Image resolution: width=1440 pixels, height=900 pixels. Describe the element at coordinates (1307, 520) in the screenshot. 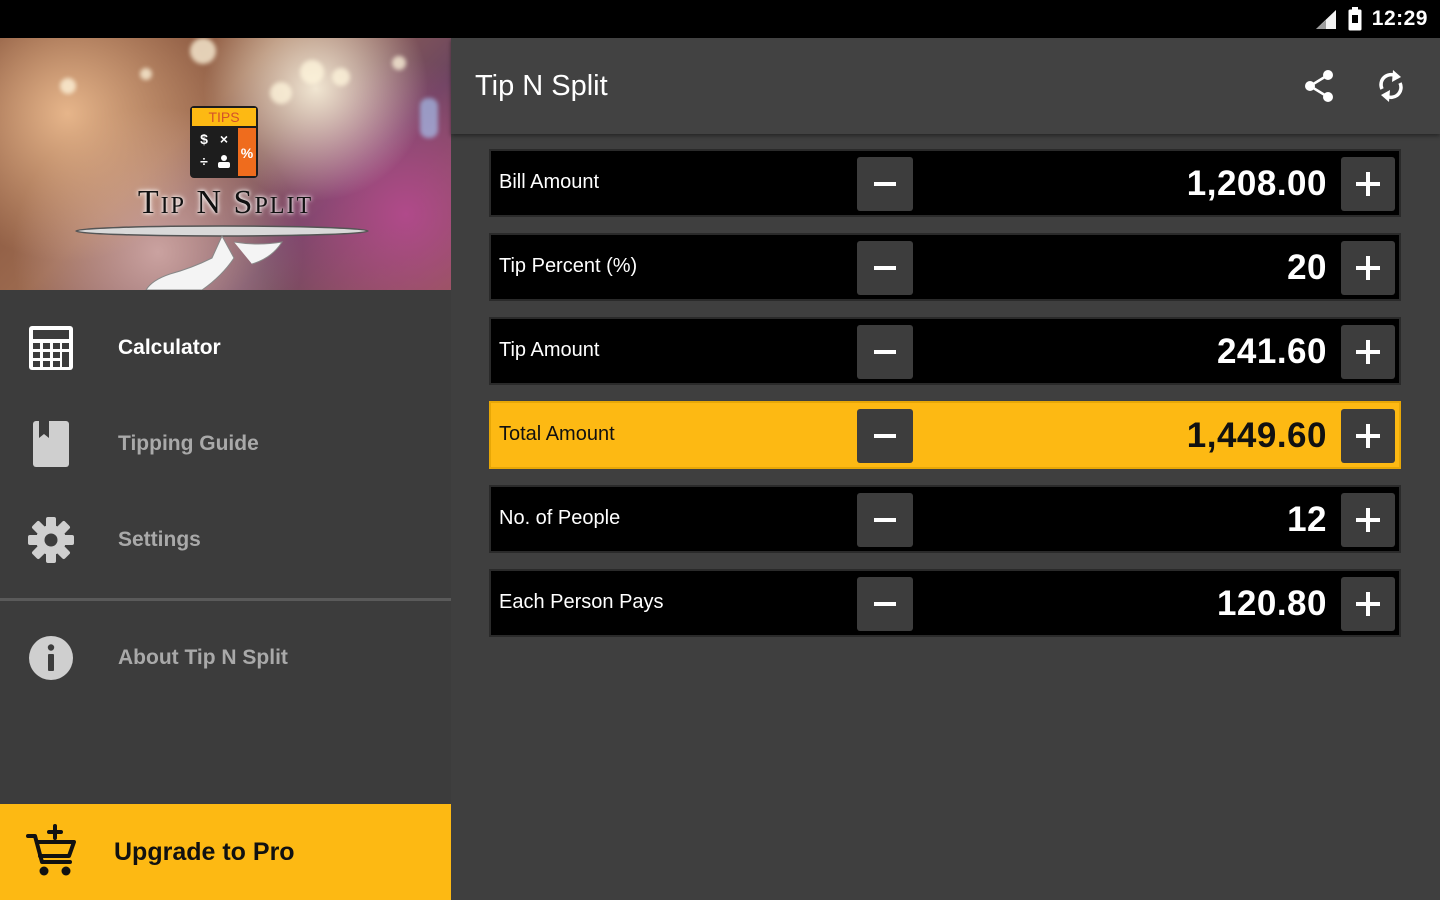

I see `number-of-people-value: 12` at that location.